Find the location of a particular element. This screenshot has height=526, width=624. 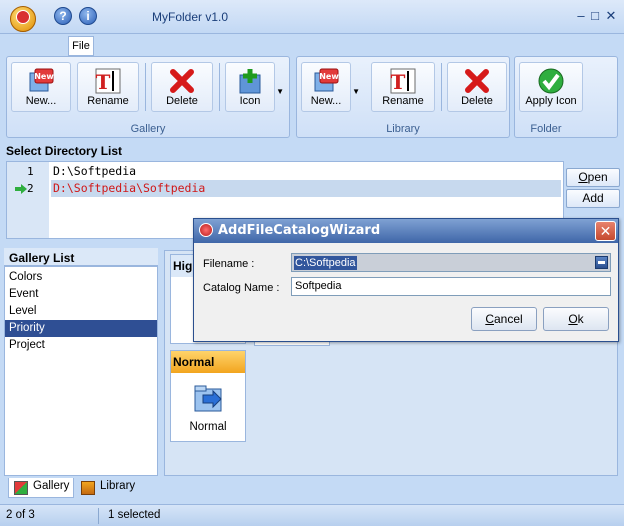

status-divider is located at coordinates (98, 516).